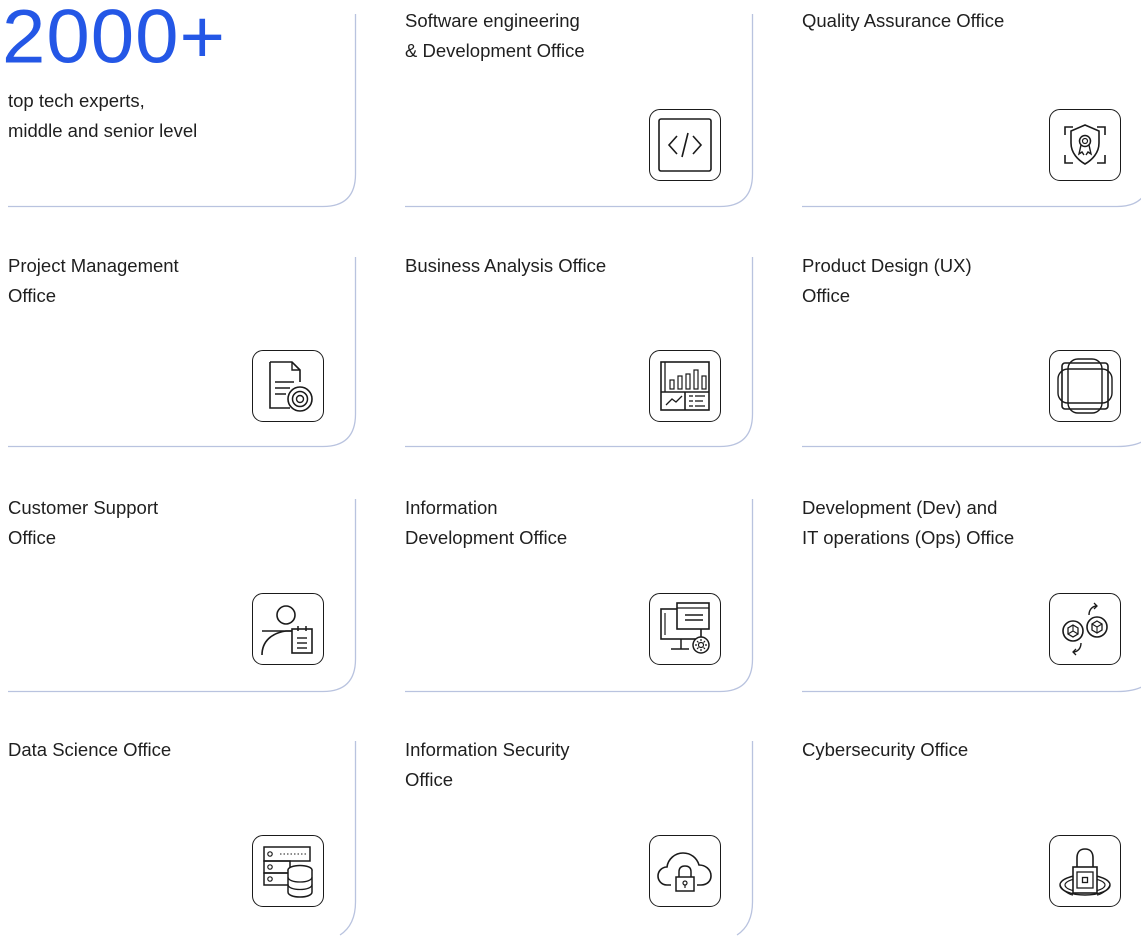  I want to click on office-title: Business Analysis Office, so click(506, 265).